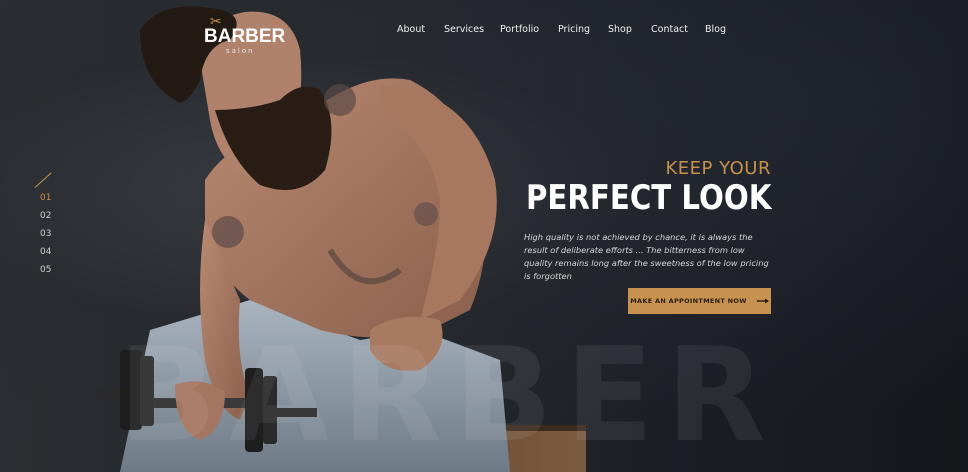  What do you see at coordinates (519, 29) in the screenshot?
I see `nav-item-portfolio: Portfolio` at bounding box center [519, 29].